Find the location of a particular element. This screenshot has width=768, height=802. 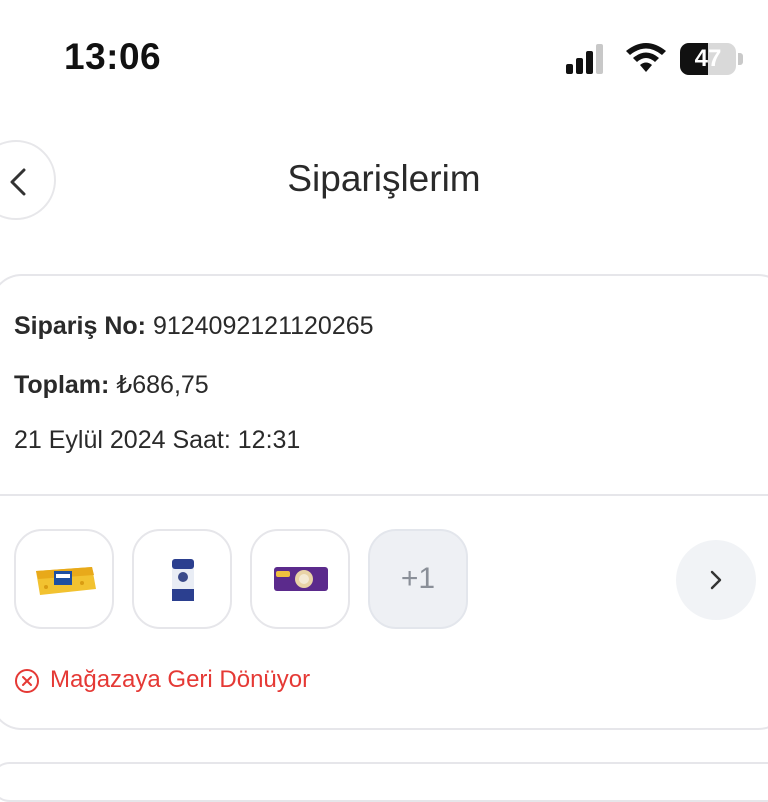

order-number-value: 9124092121120265 is located at coordinates (263, 326).